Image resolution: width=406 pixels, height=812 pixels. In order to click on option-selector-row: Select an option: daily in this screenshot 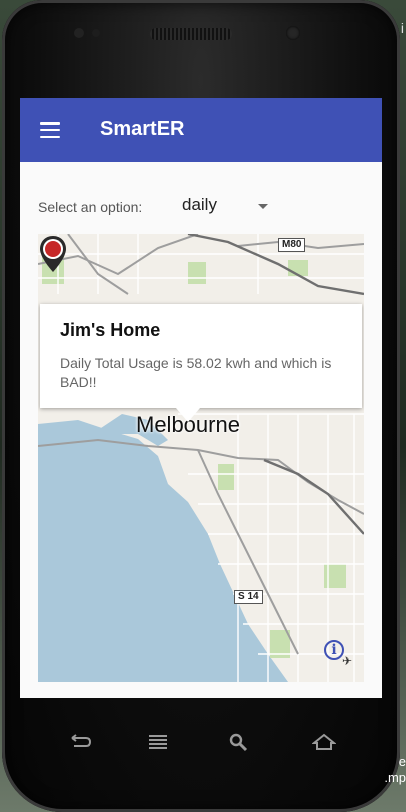, I will do `click(203, 206)`.